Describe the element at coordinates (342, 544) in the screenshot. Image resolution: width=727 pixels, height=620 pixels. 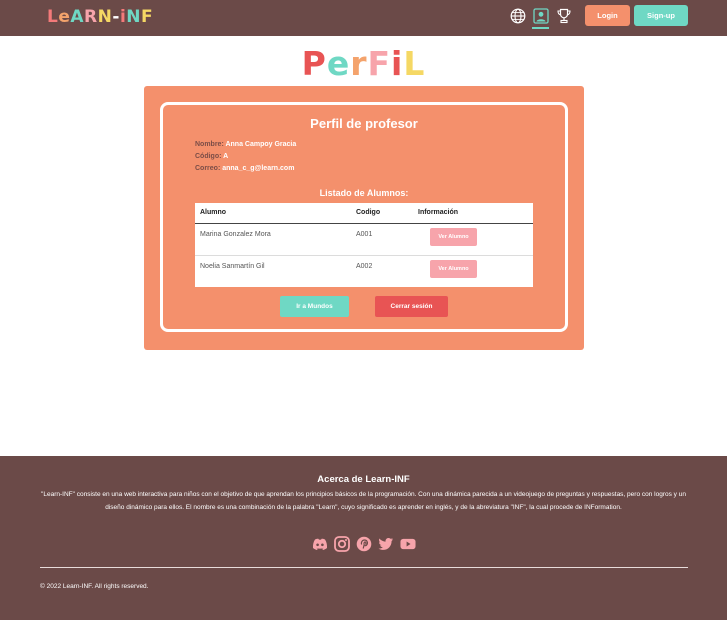
I see `instagram-icon` at that location.